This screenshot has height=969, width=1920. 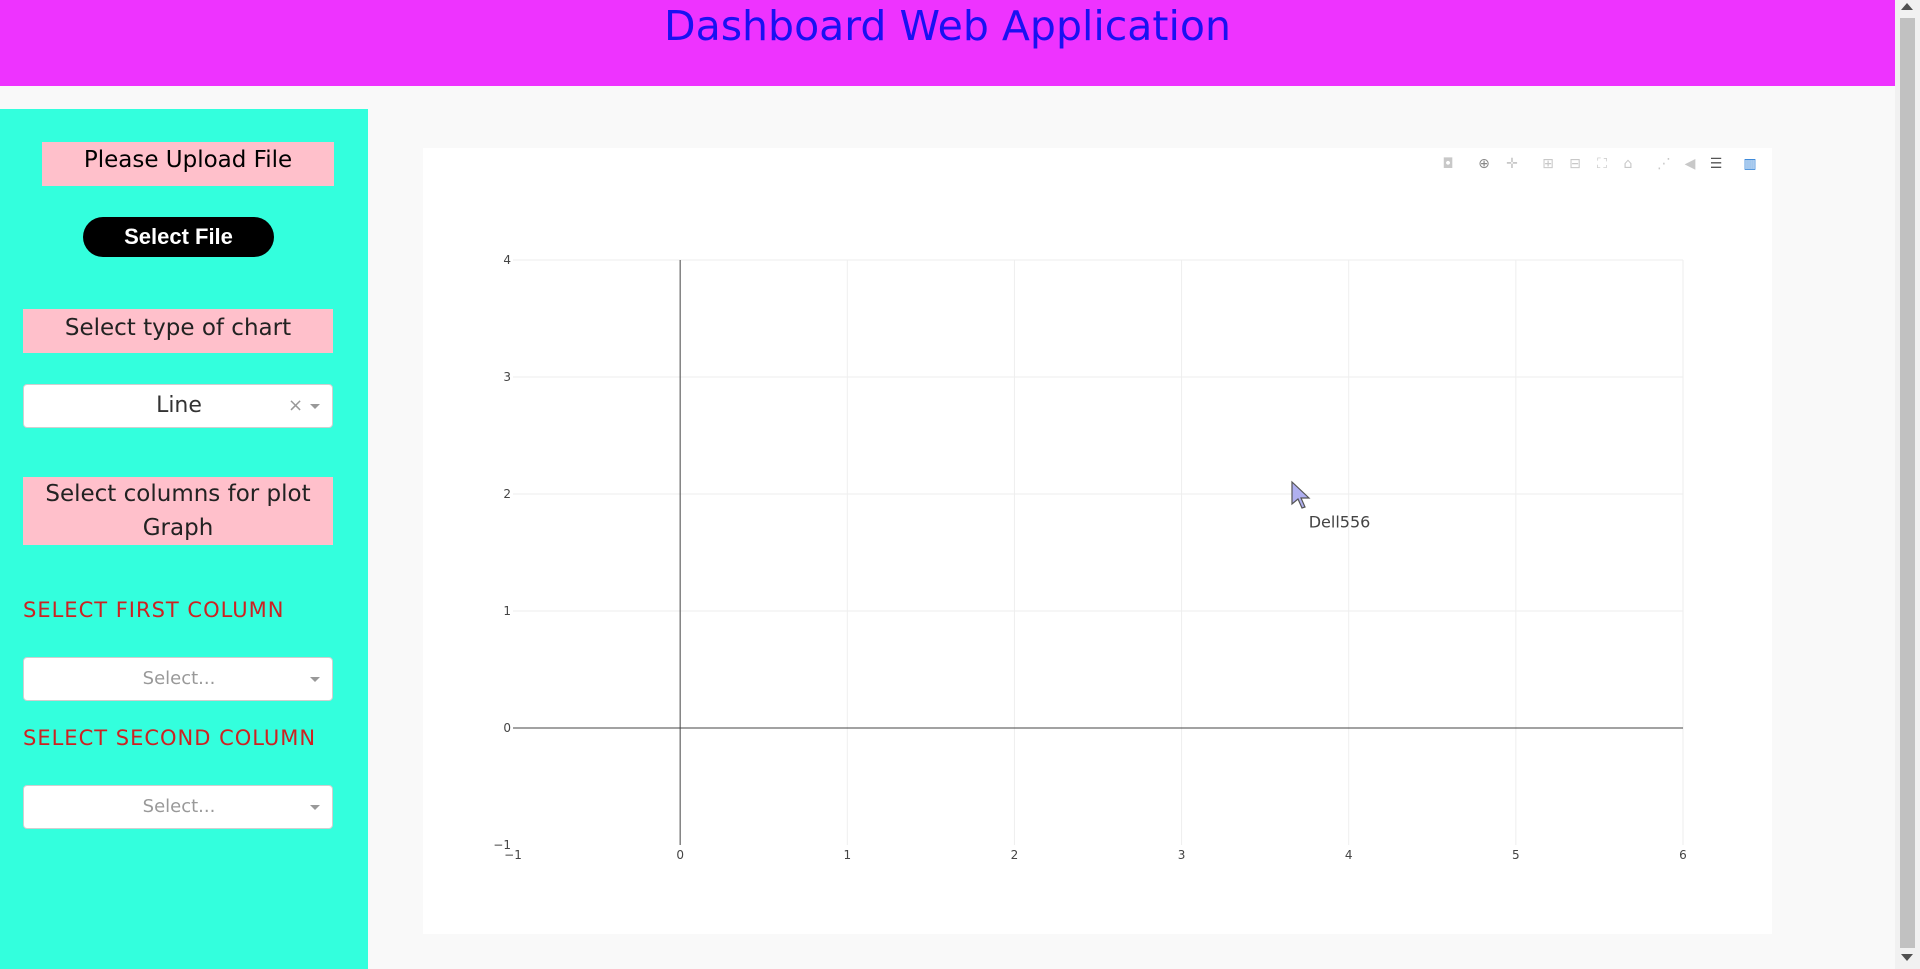 I want to click on y-tick-label: 1, so click(x=507, y=611).